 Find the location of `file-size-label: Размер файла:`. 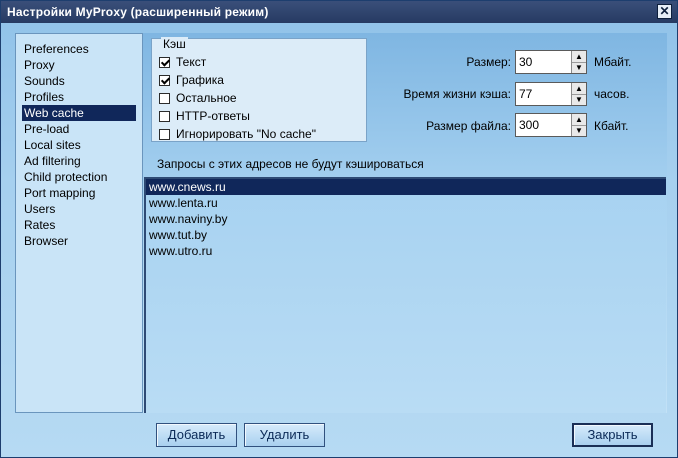

file-size-label: Размер файла: is located at coordinates (468, 126).